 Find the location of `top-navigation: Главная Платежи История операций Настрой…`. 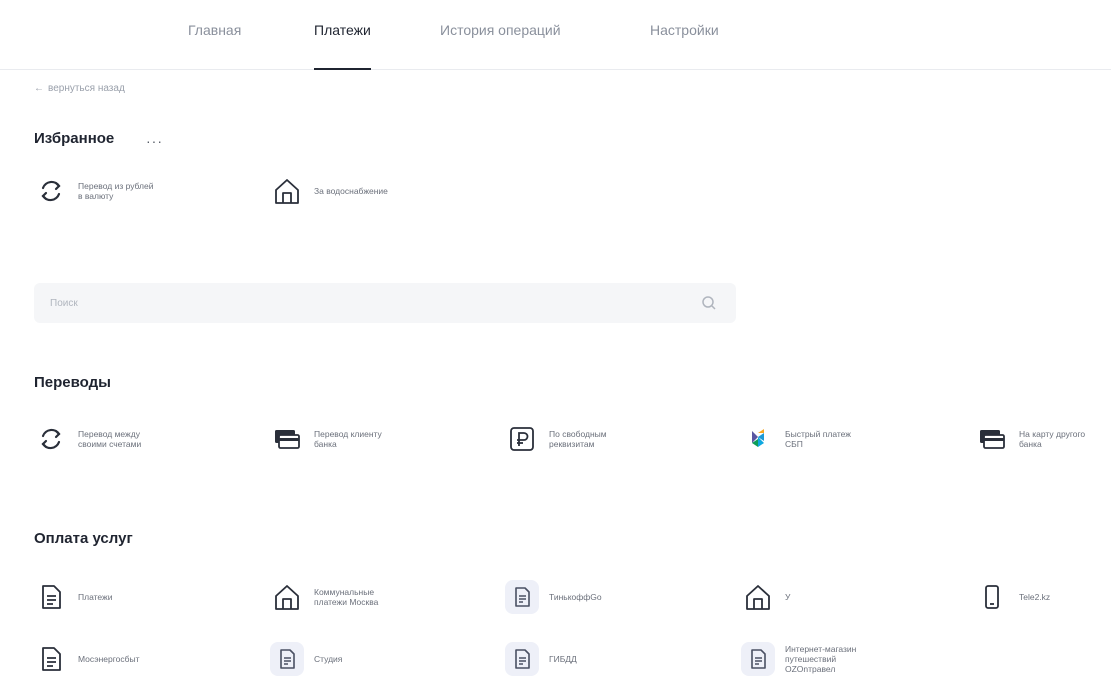

top-navigation: Главная Платежи История операций Настрой… is located at coordinates (555, 35).